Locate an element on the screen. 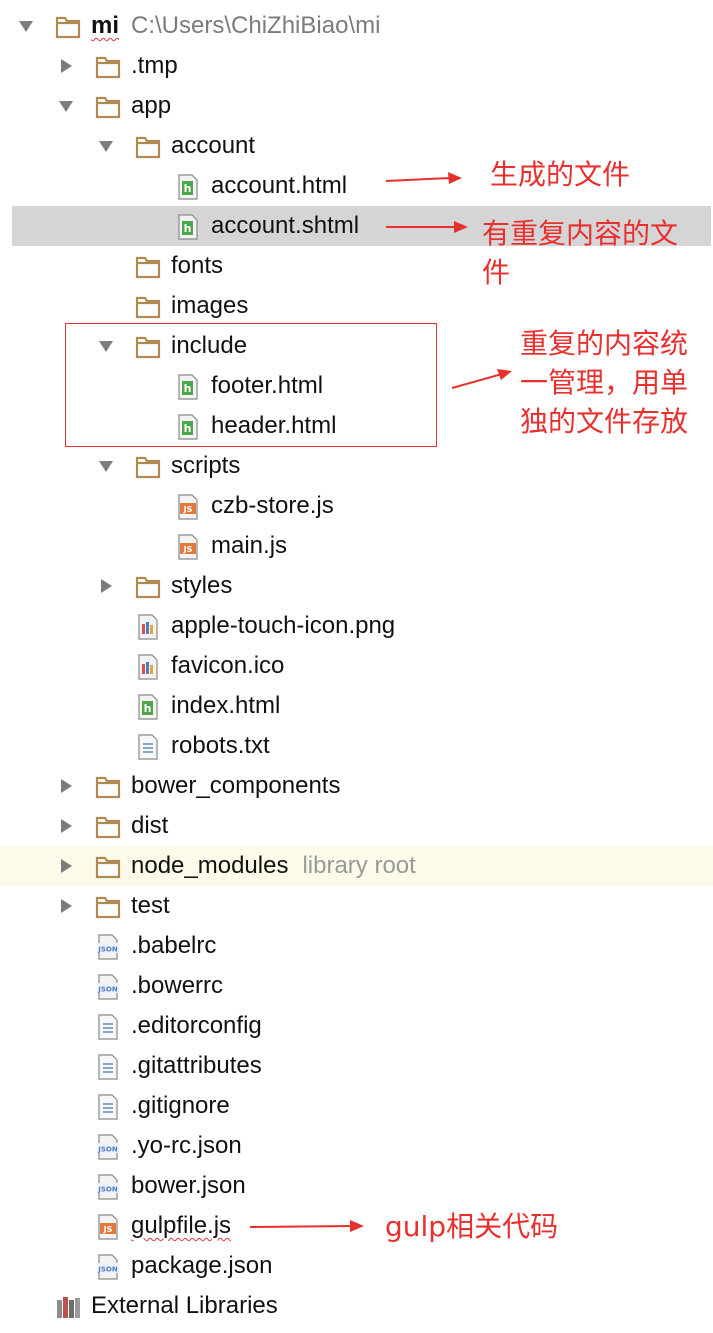  arrow-include-head is located at coordinates (504, 374).